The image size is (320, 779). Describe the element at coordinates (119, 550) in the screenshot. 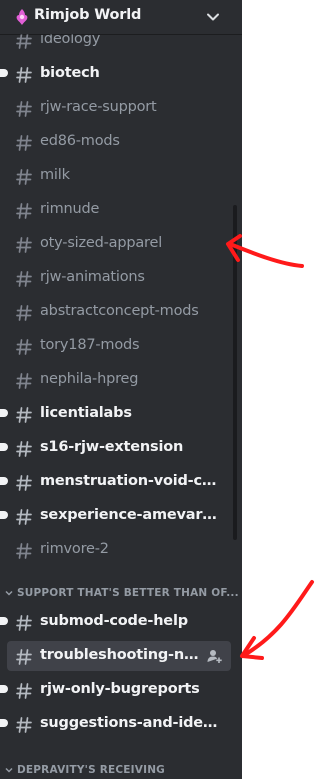

I see `channel-item: rimvore-2` at that location.